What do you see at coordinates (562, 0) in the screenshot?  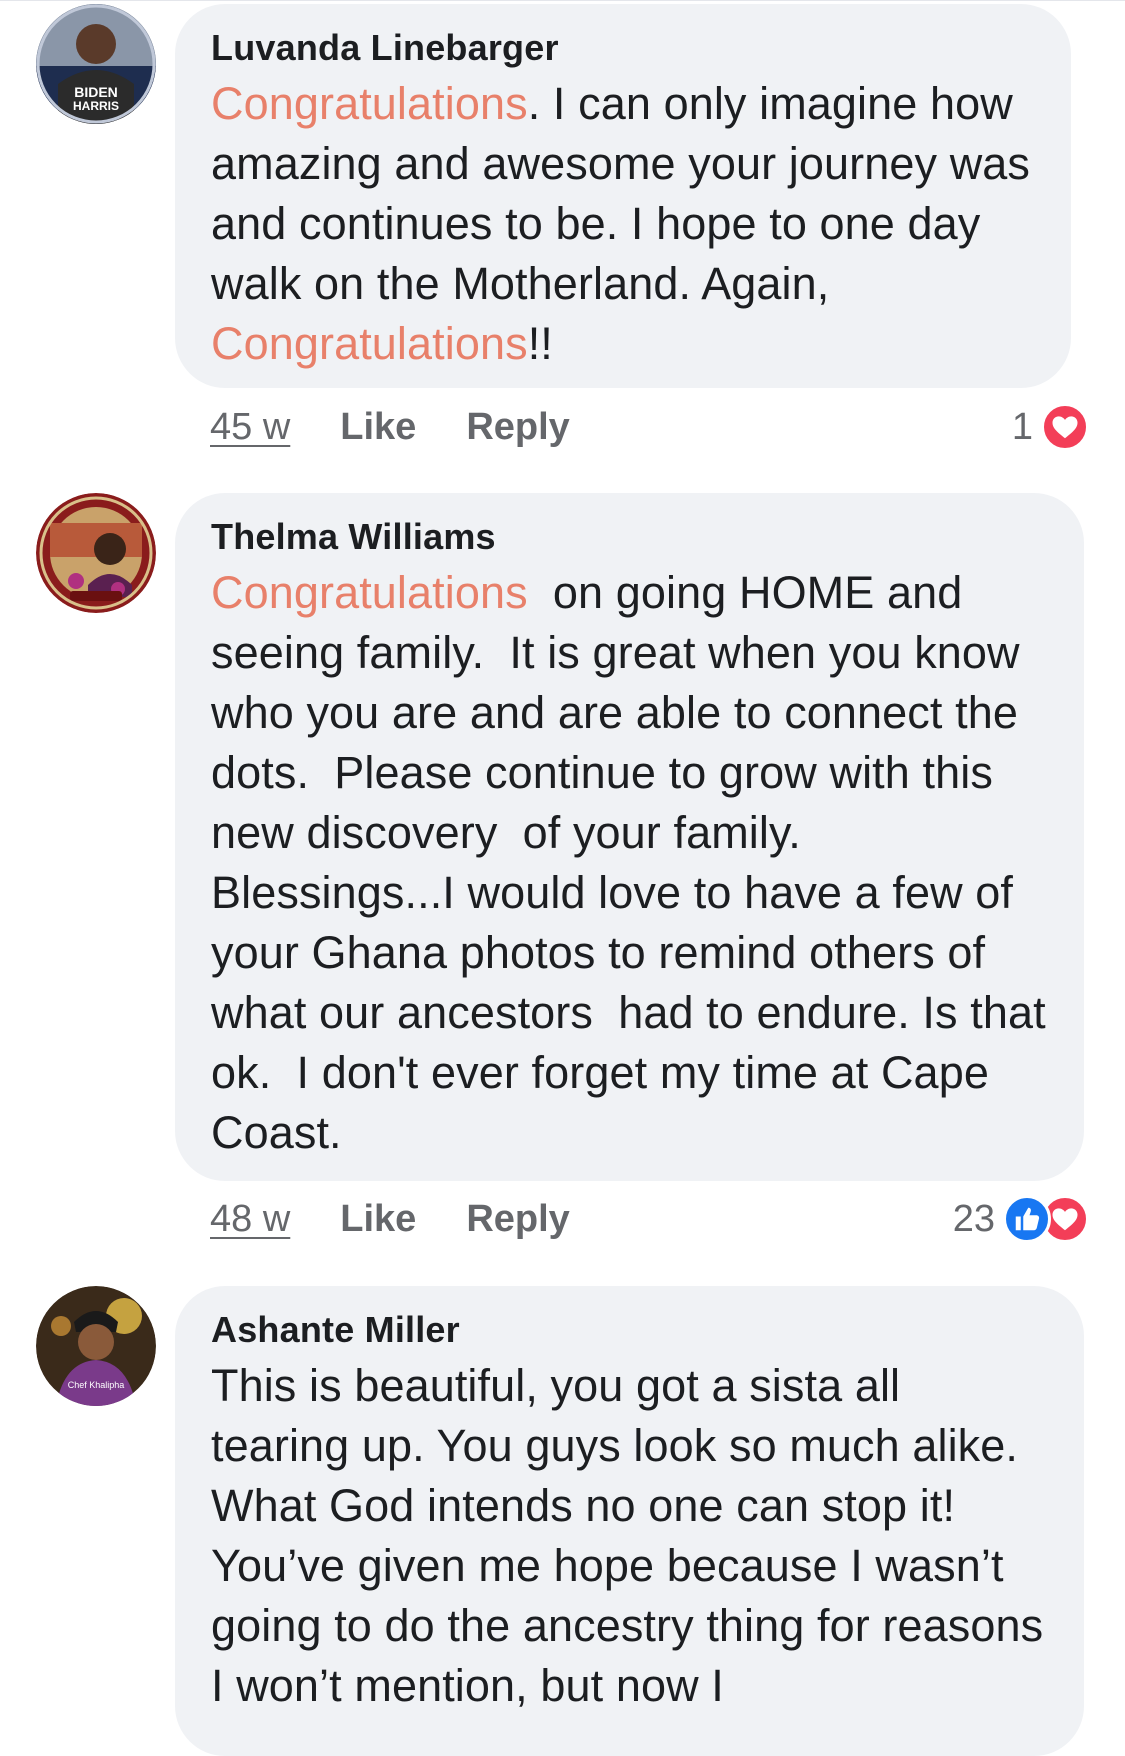 I see `top-divider` at bounding box center [562, 0].